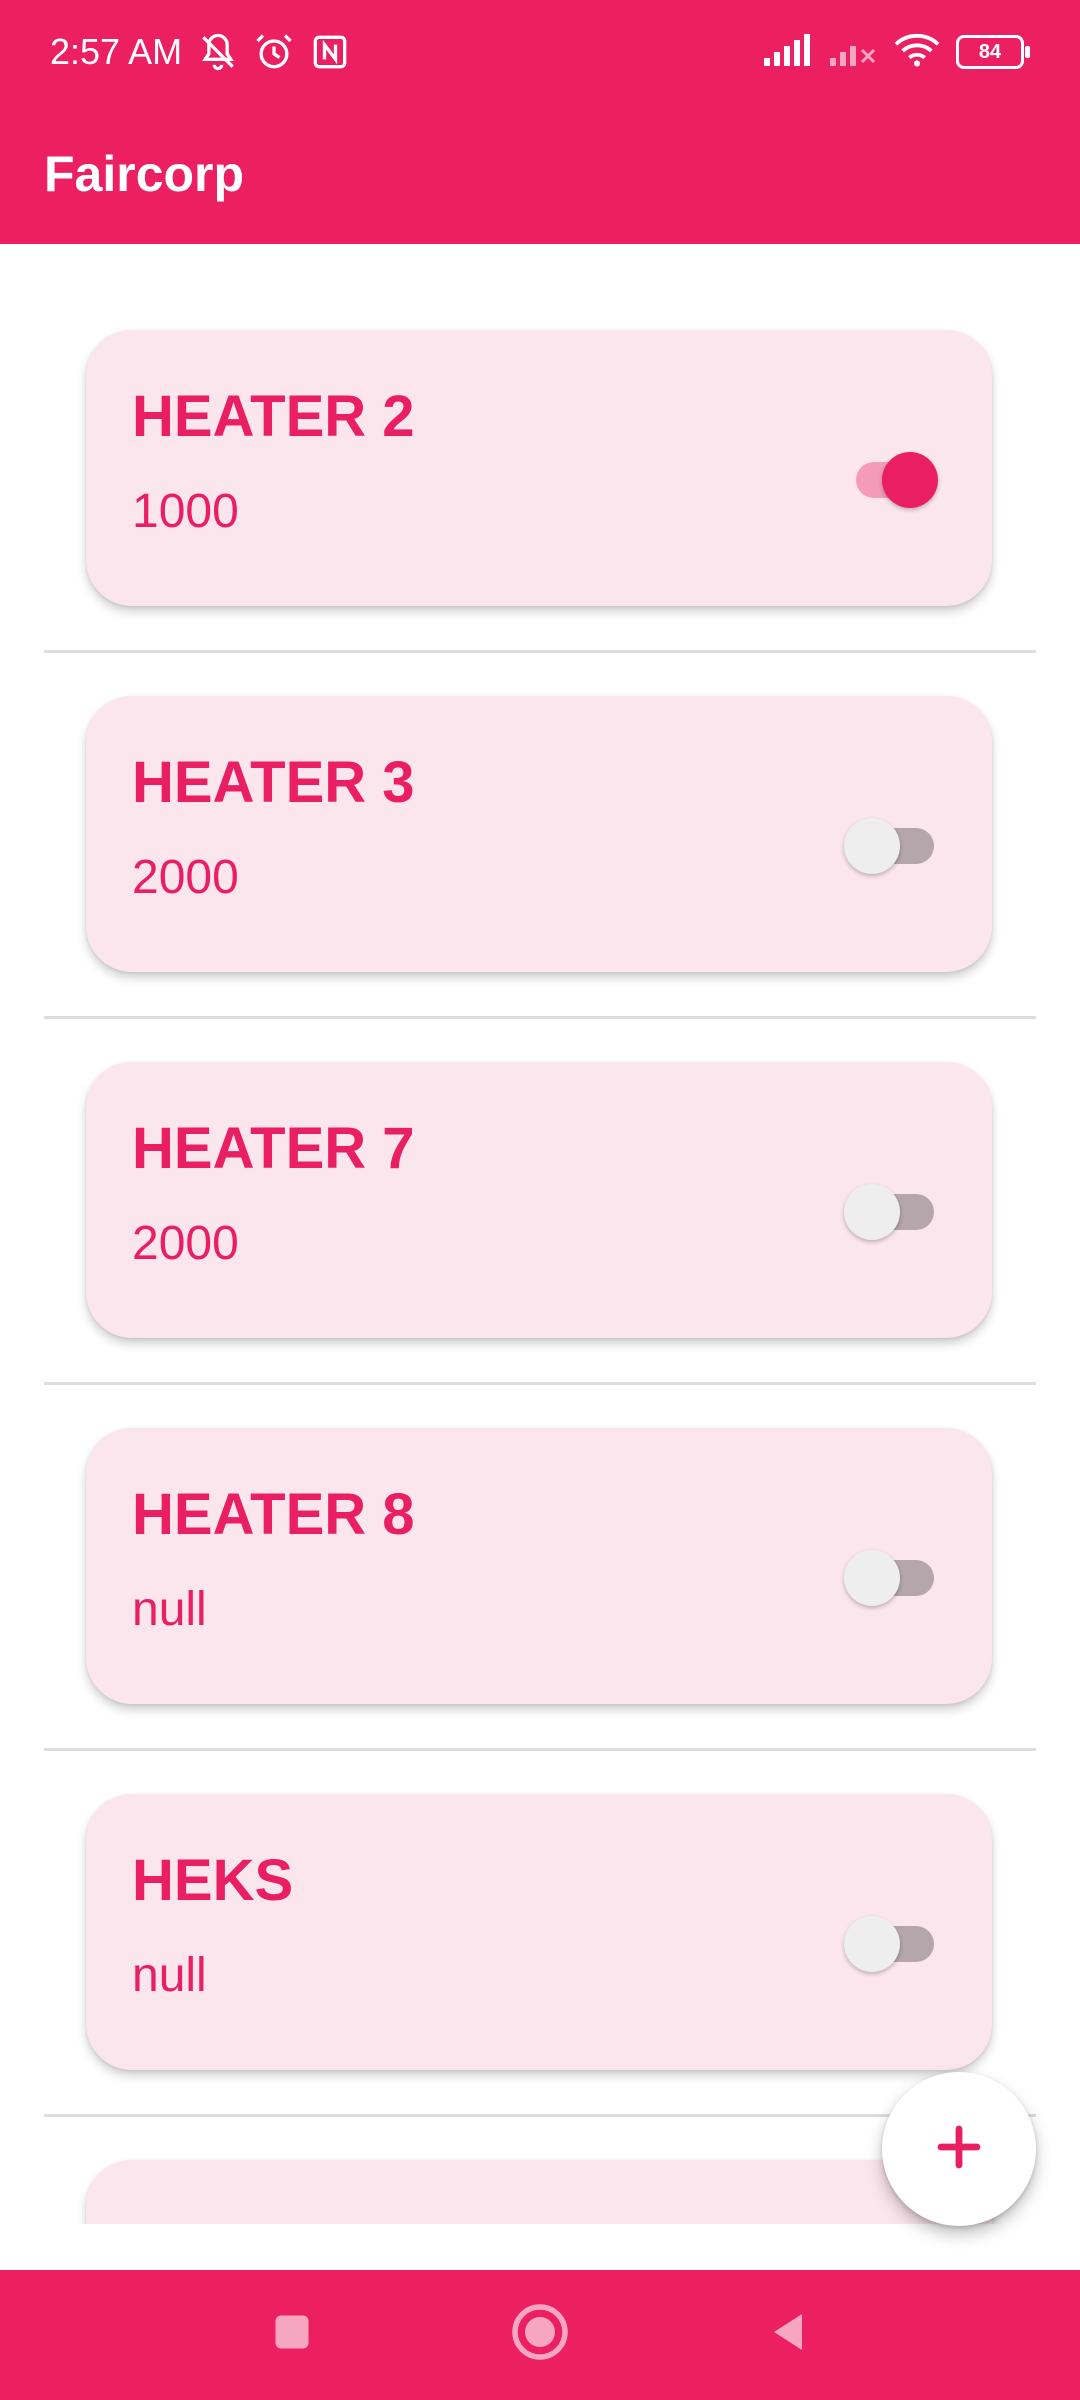 This screenshot has width=1080, height=2400. What do you see at coordinates (539, 468) in the screenshot?
I see `heater-card: HEATER 2 1000` at bounding box center [539, 468].